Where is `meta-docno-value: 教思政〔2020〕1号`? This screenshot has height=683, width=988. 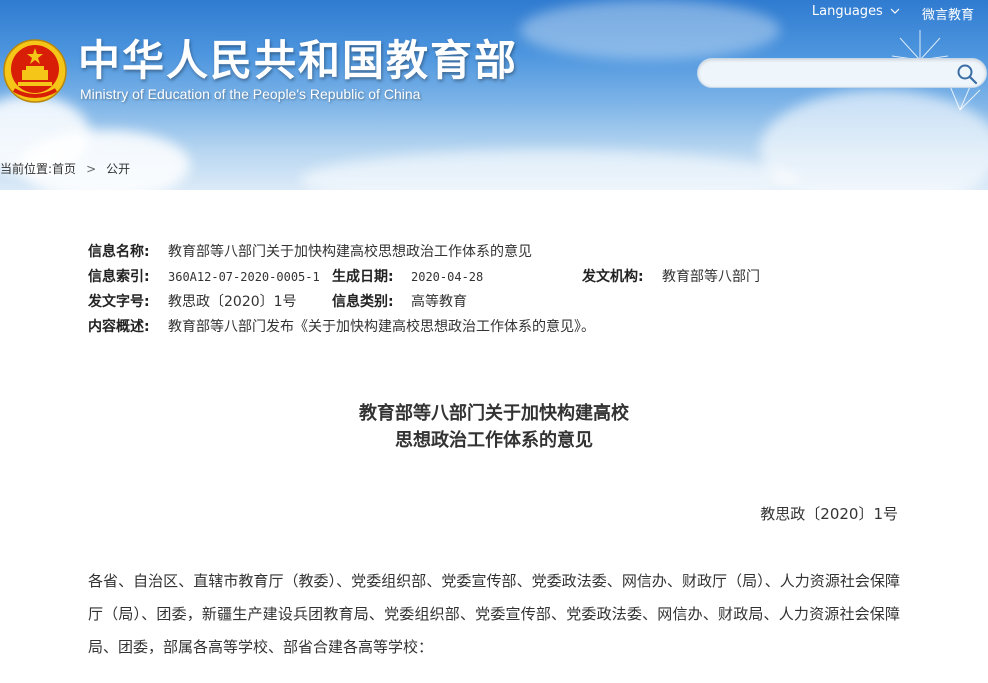
meta-docno-value: 教思政〔2020〕1号 is located at coordinates (232, 302).